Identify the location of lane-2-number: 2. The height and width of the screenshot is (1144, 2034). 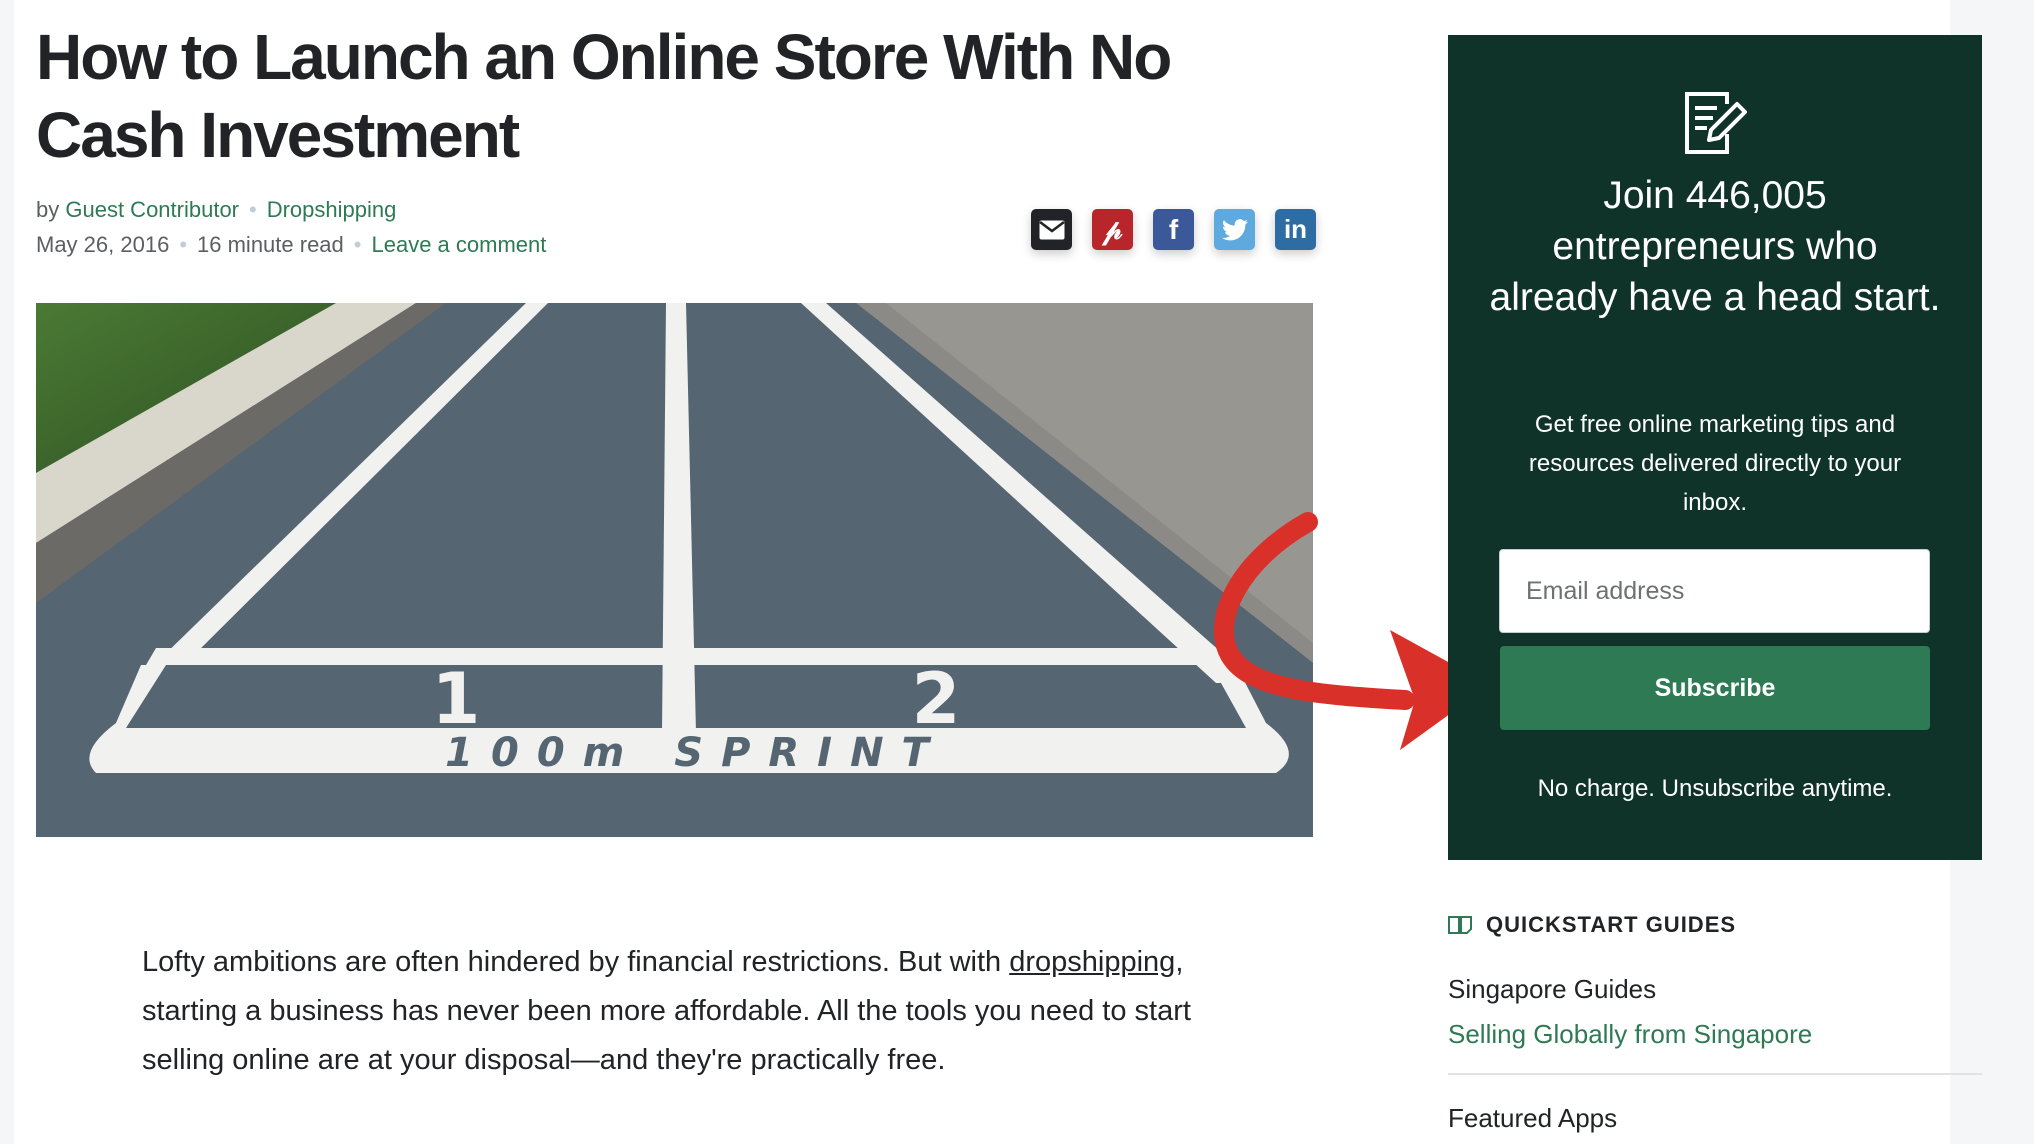
(936, 699).